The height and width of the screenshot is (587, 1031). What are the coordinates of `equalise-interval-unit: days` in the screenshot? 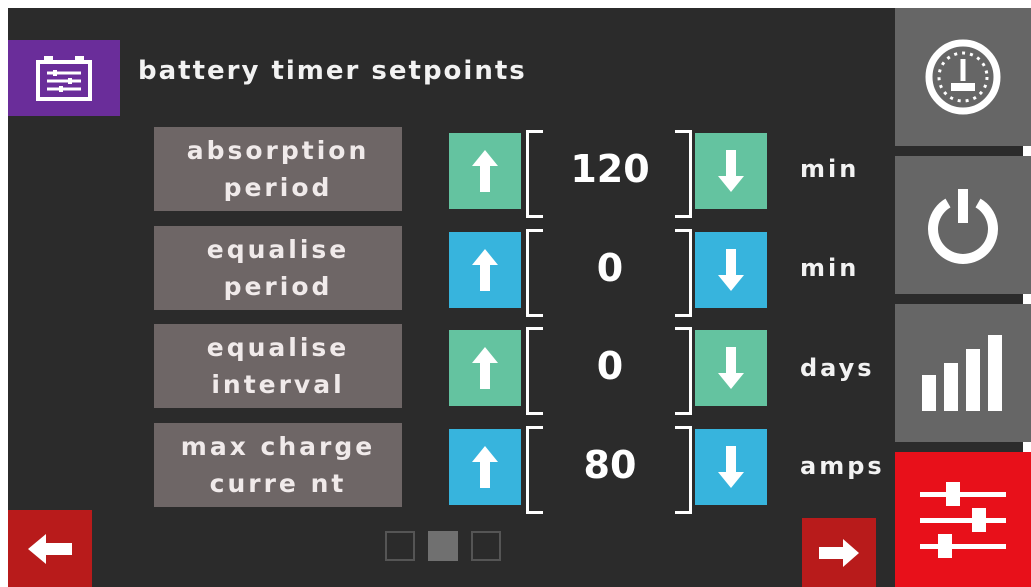 It's located at (837, 368).